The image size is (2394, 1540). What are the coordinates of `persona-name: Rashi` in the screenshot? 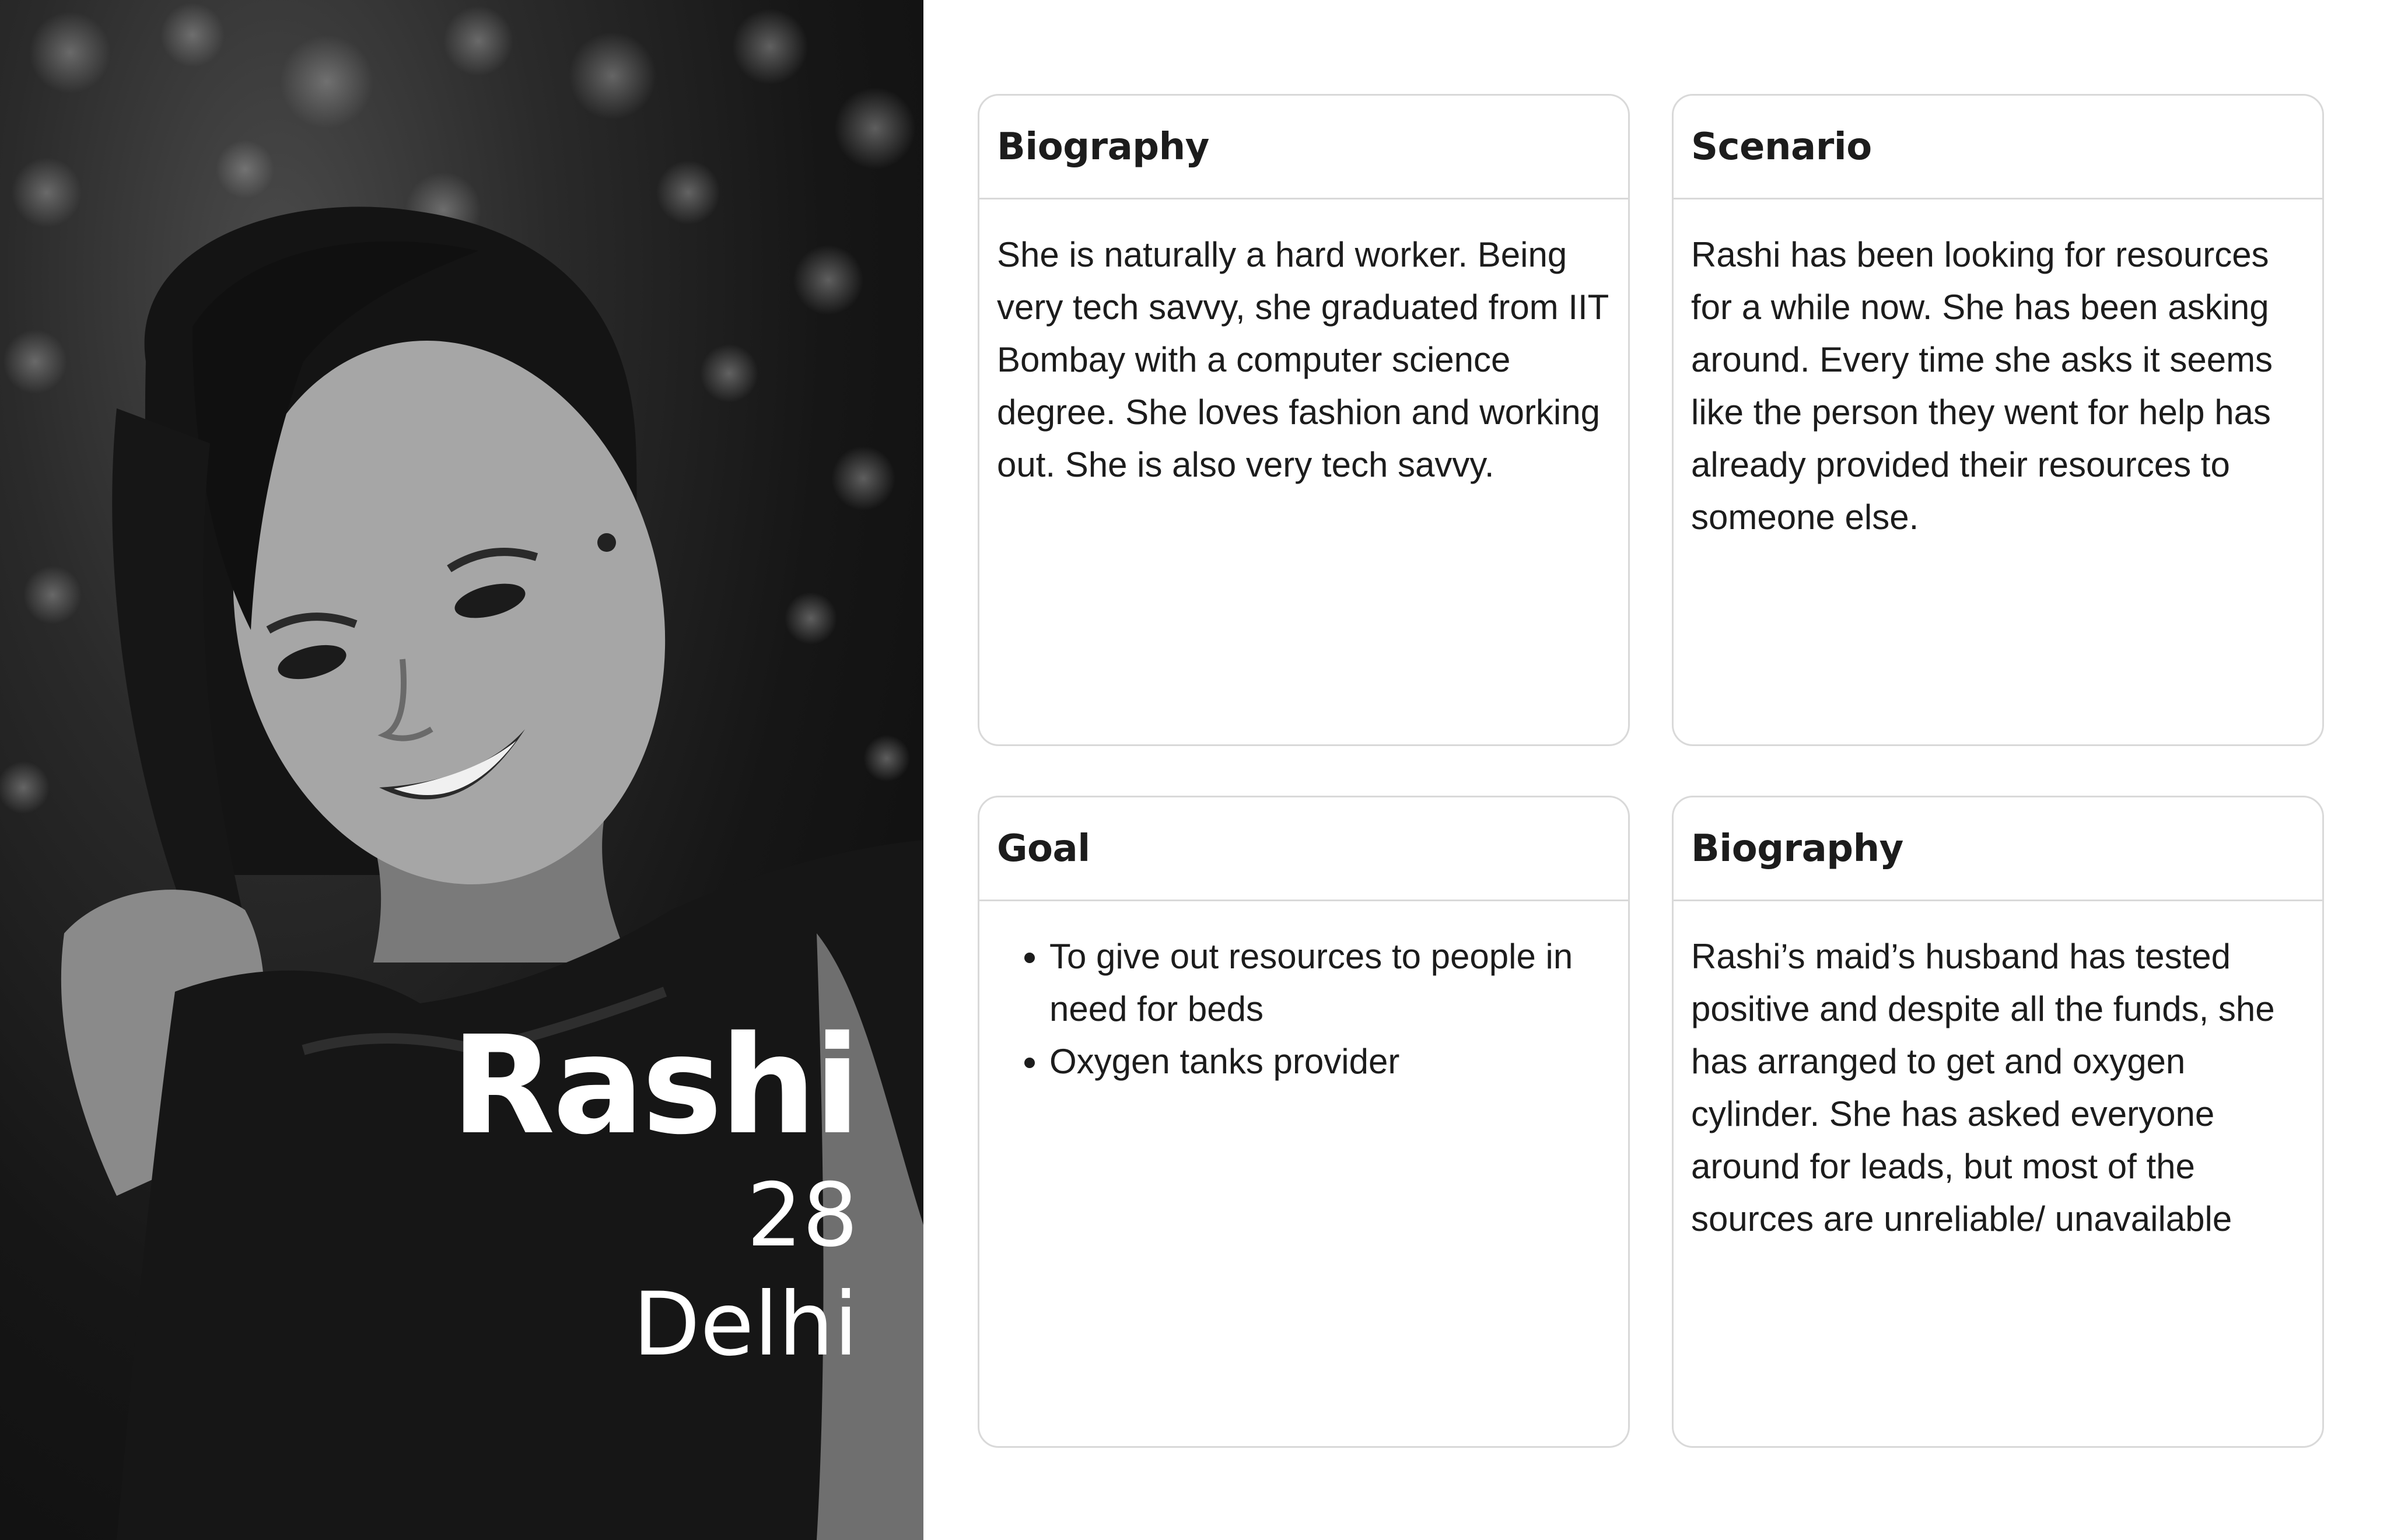 It's located at (655, 1085).